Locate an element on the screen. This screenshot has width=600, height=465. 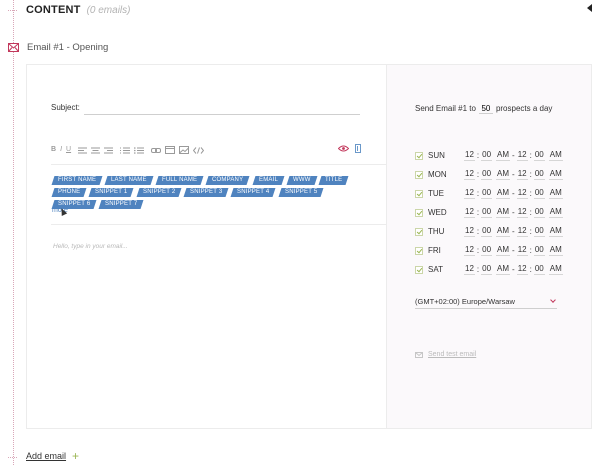
formatting-toolbar: B I U is located at coordinates (206, 150).